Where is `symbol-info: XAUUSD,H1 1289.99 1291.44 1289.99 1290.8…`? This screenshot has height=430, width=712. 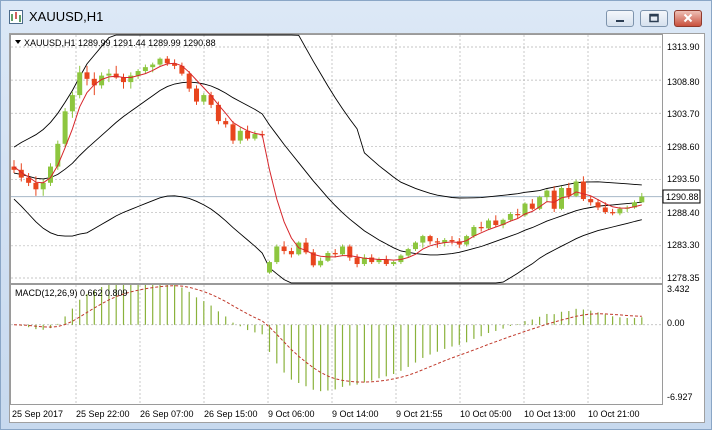 symbol-info: XAUUSD,H1 1289.99 1291.44 1289.99 1290.8… is located at coordinates (120, 43).